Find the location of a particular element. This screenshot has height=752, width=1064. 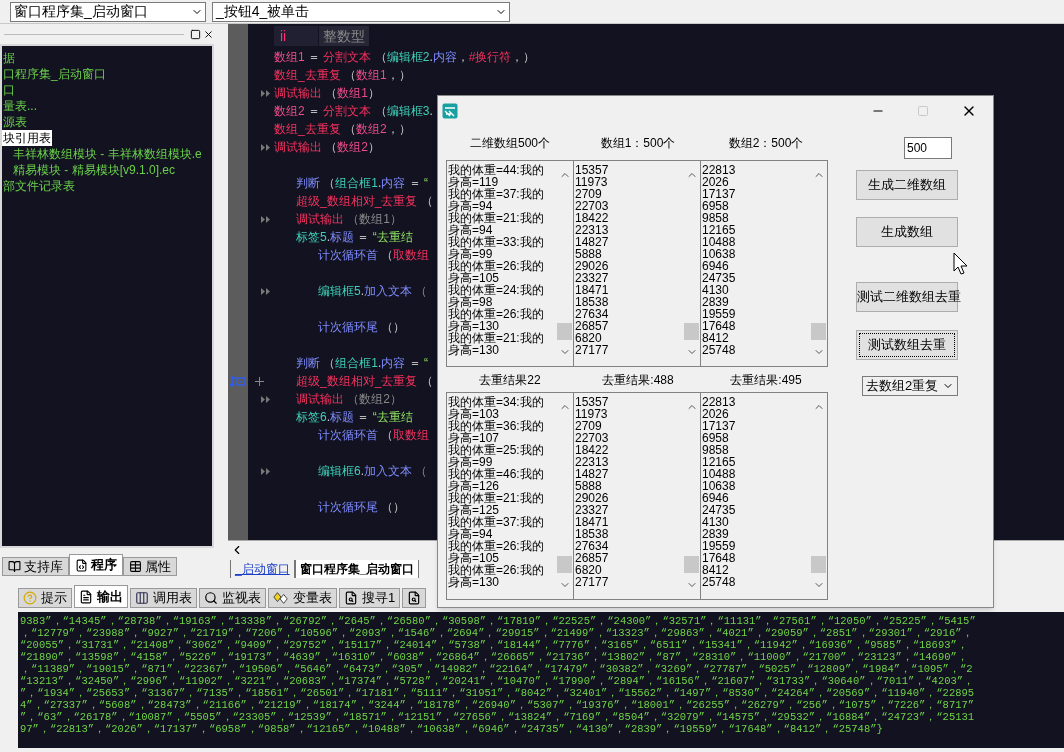

code-line: 数组_去重复 （数组2，） is located at coordinates (342, 129).